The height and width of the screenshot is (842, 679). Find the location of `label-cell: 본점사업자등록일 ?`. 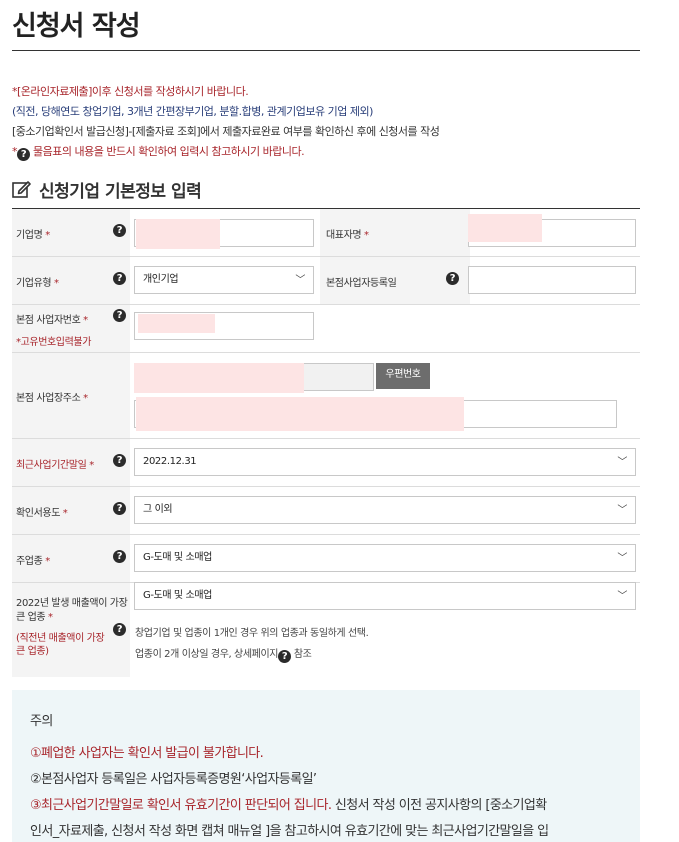

label-cell: 본점사업자등록일 ? is located at coordinates (395, 280).